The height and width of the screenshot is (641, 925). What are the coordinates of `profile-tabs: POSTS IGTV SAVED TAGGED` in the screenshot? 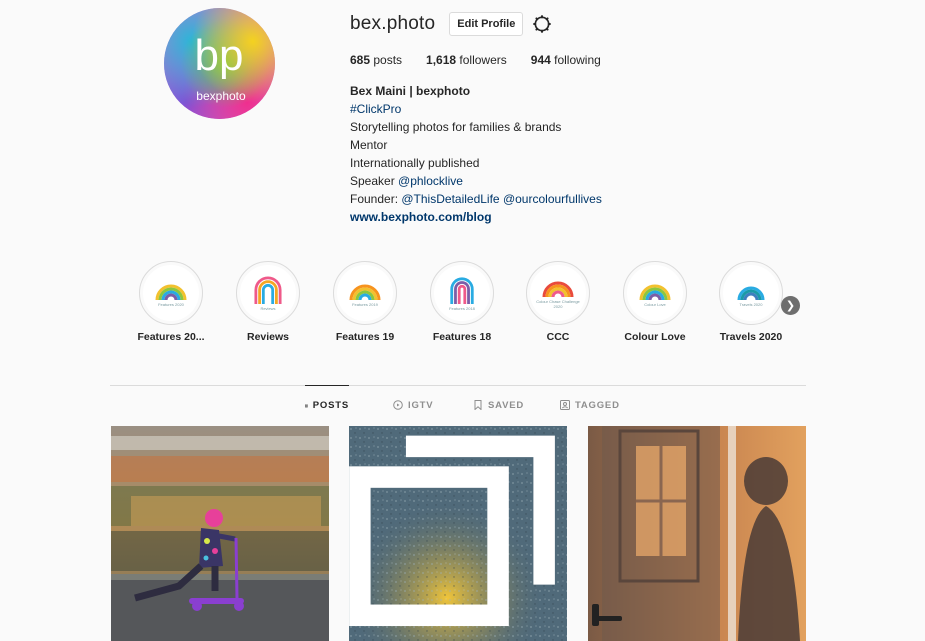 It's located at (458, 405).